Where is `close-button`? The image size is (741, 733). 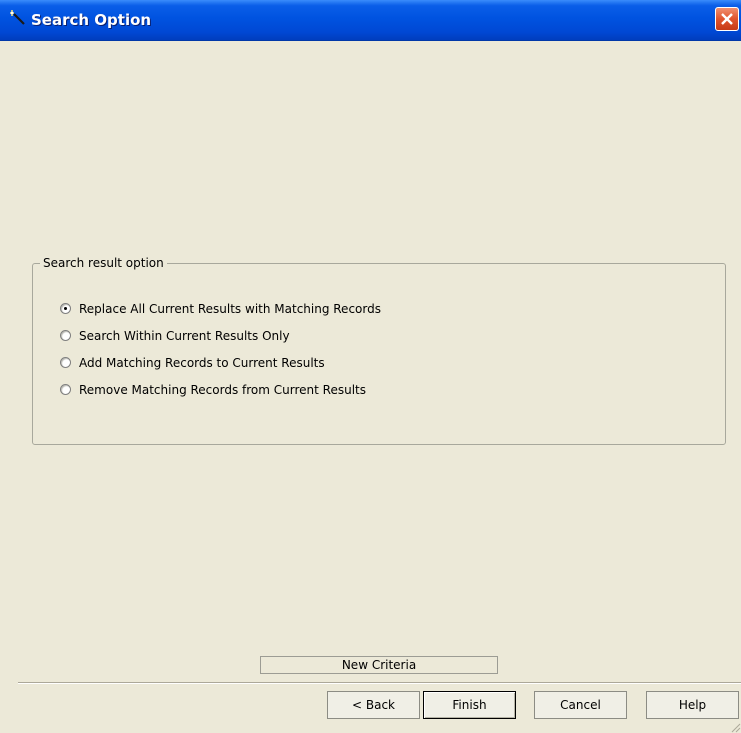 close-button is located at coordinates (727, 19).